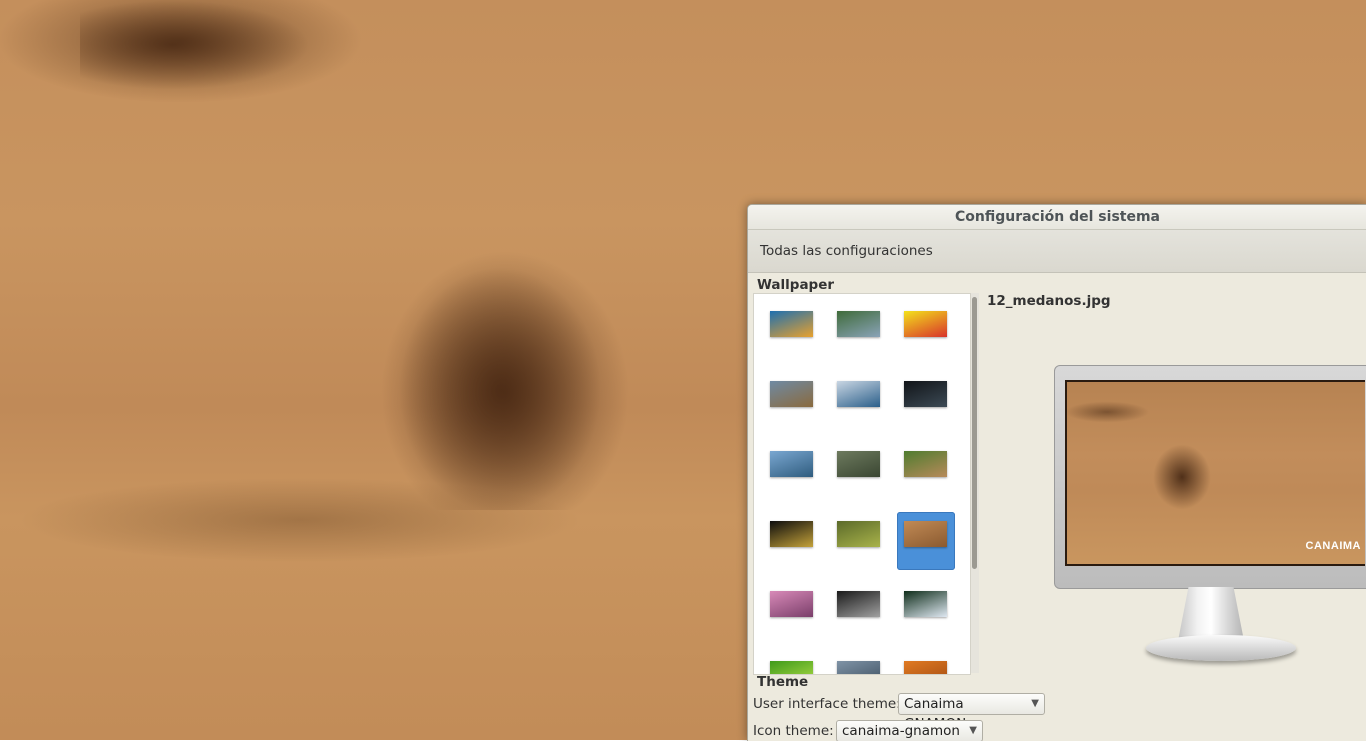 The image size is (1366, 741). Describe the element at coordinates (1057, 251) in the screenshot. I see `all-settings-button: Todas las configuraciones` at that location.